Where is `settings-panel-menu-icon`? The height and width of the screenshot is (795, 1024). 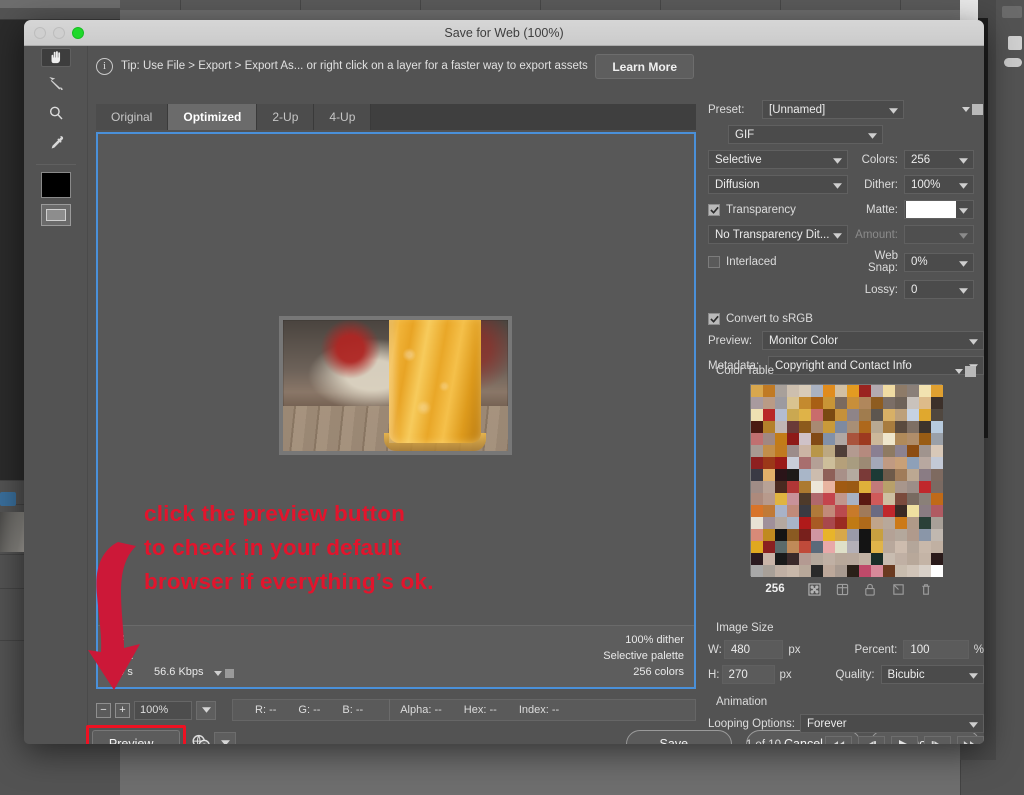
settings-panel-menu-icon is located at coordinates (972, 109).